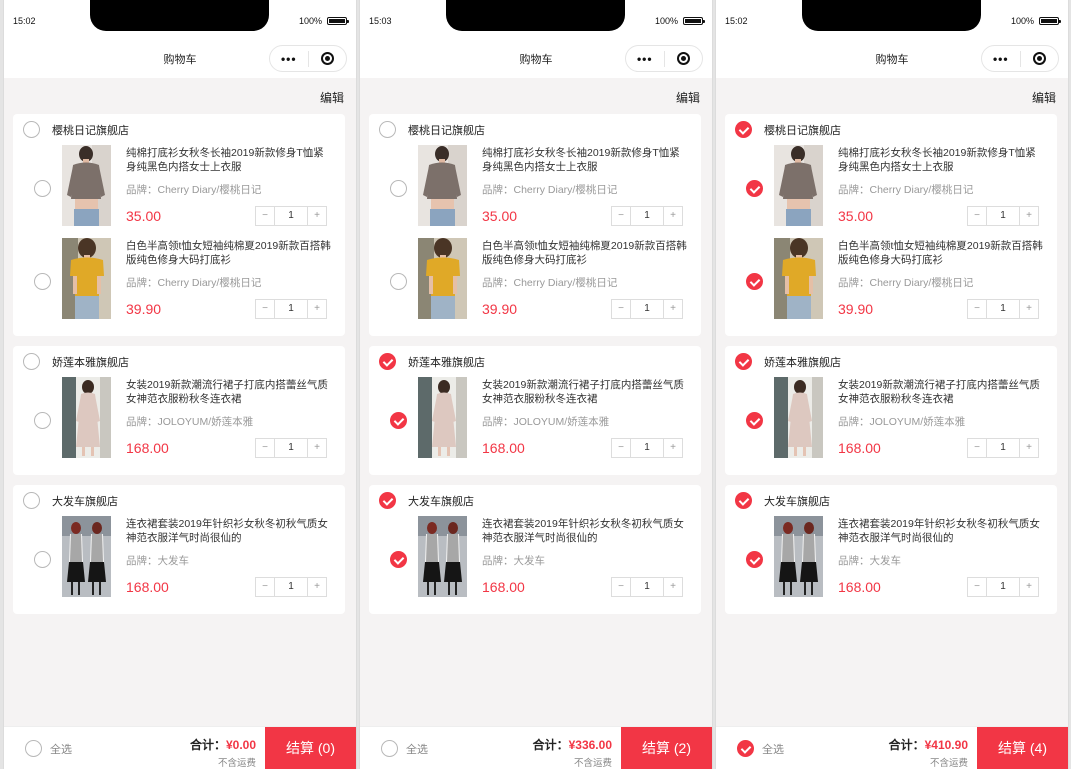 Image resolution: width=1071 pixels, height=769 pixels. What do you see at coordinates (1022, 748) in the screenshot?
I see `checkout-button: 结算 (4)` at bounding box center [1022, 748].